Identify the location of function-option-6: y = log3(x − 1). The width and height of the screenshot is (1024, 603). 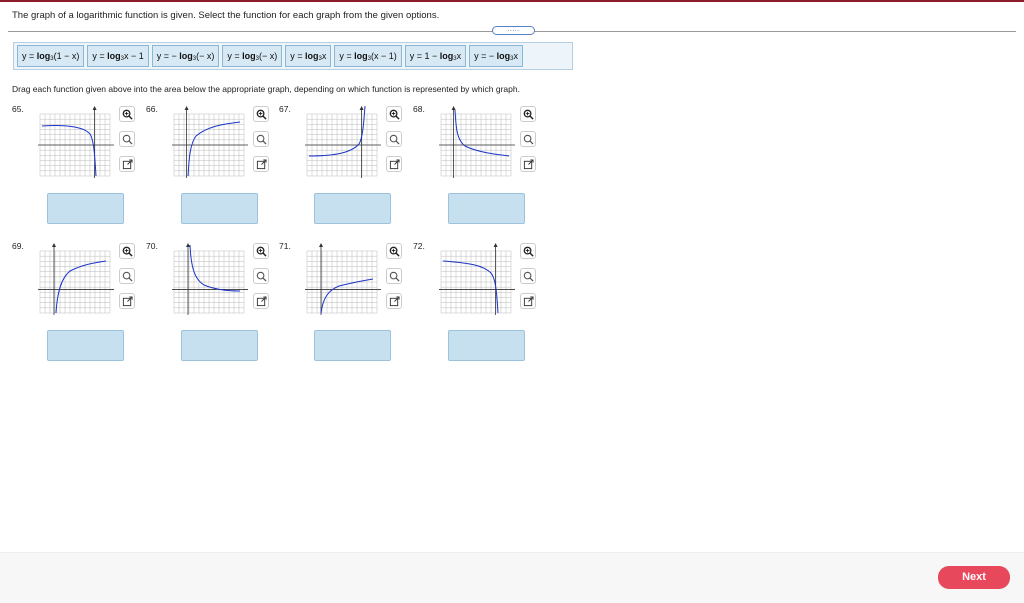
(368, 56).